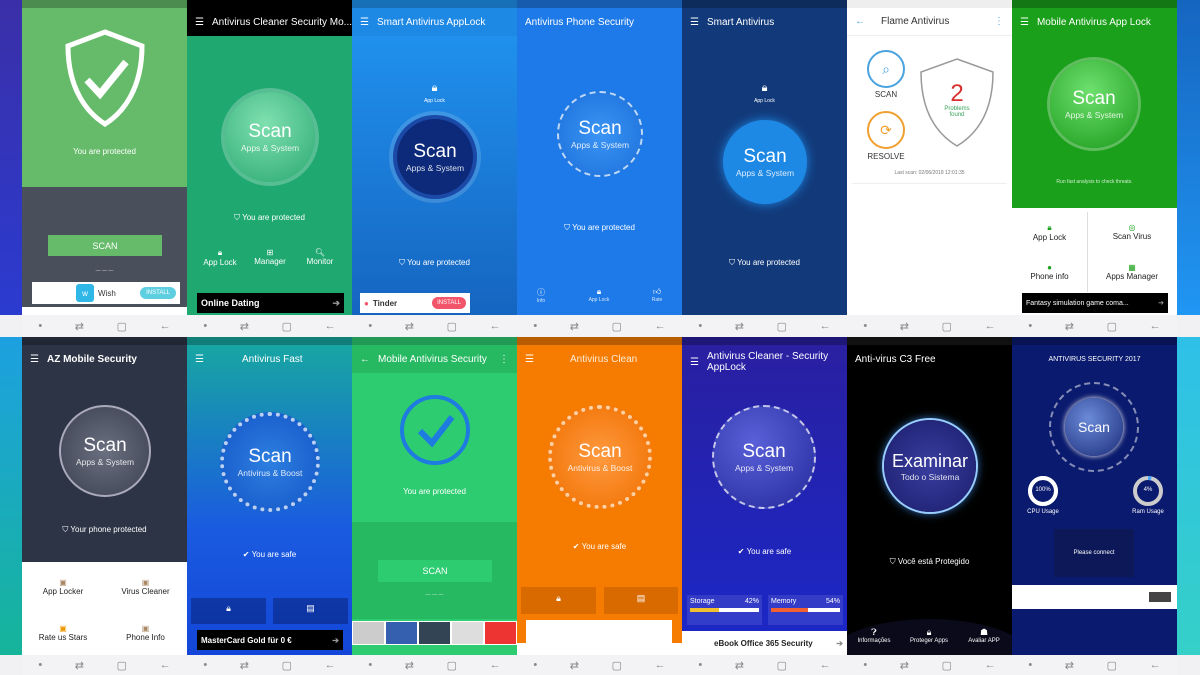 This screenshot has height=675, width=1200. I want to click on app-lock-tile: 🔒︎ App Lock, so click(1049, 232).